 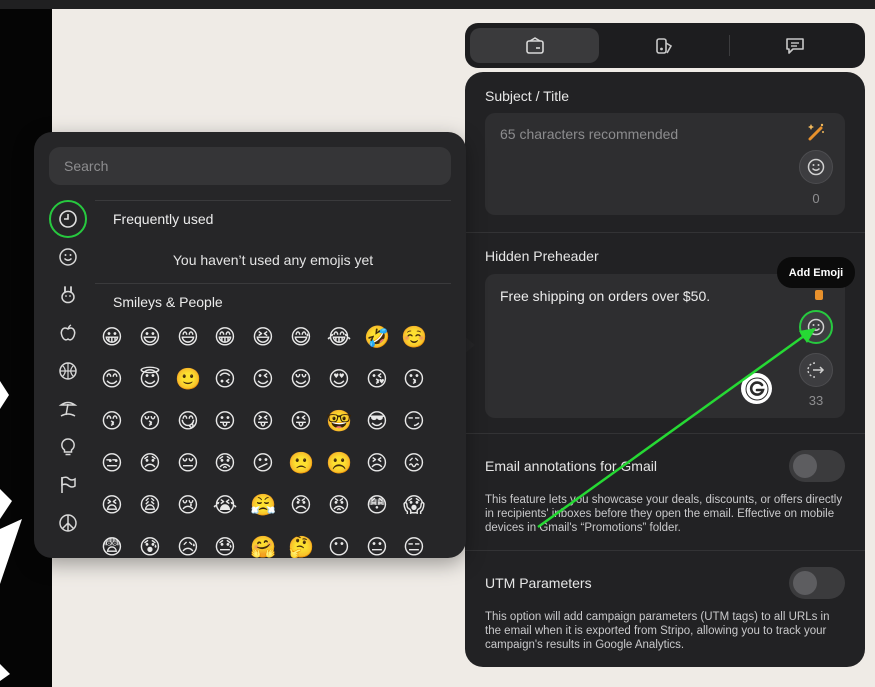 I want to click on preheader-insert-button, so click(x=816, y=370).